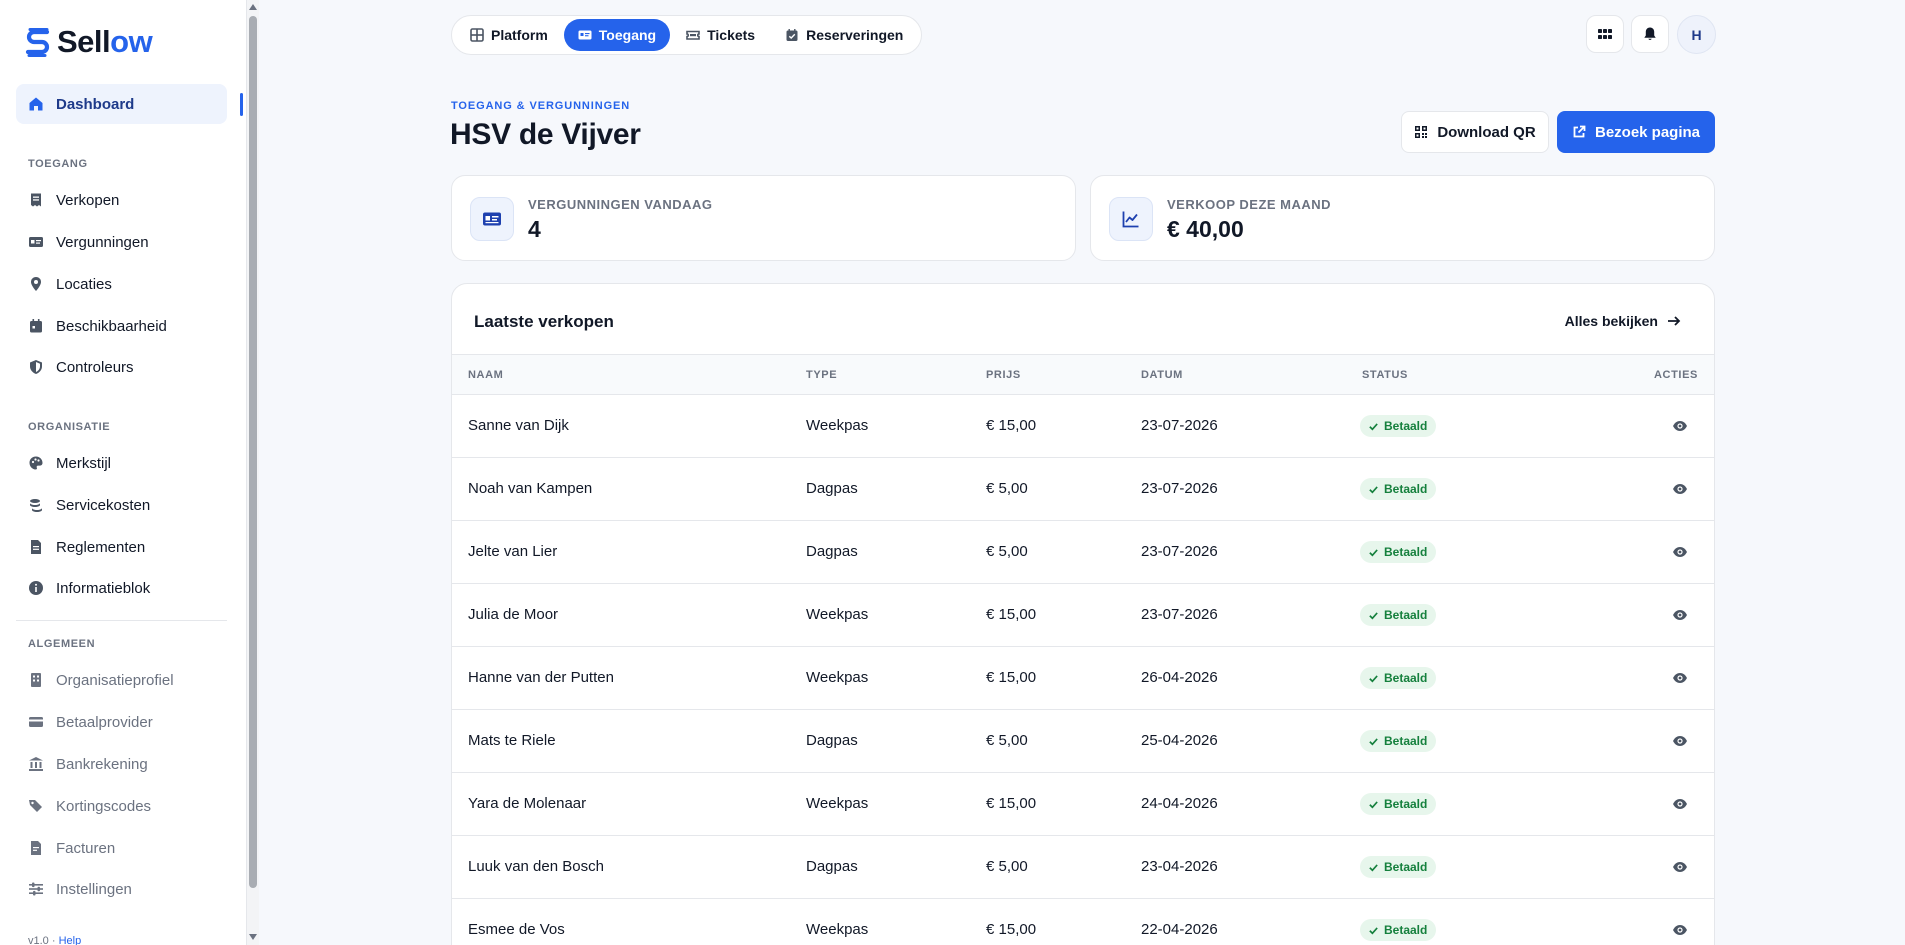  I want to click on sidebar-item-label: Verkopen, so click(88, 200).